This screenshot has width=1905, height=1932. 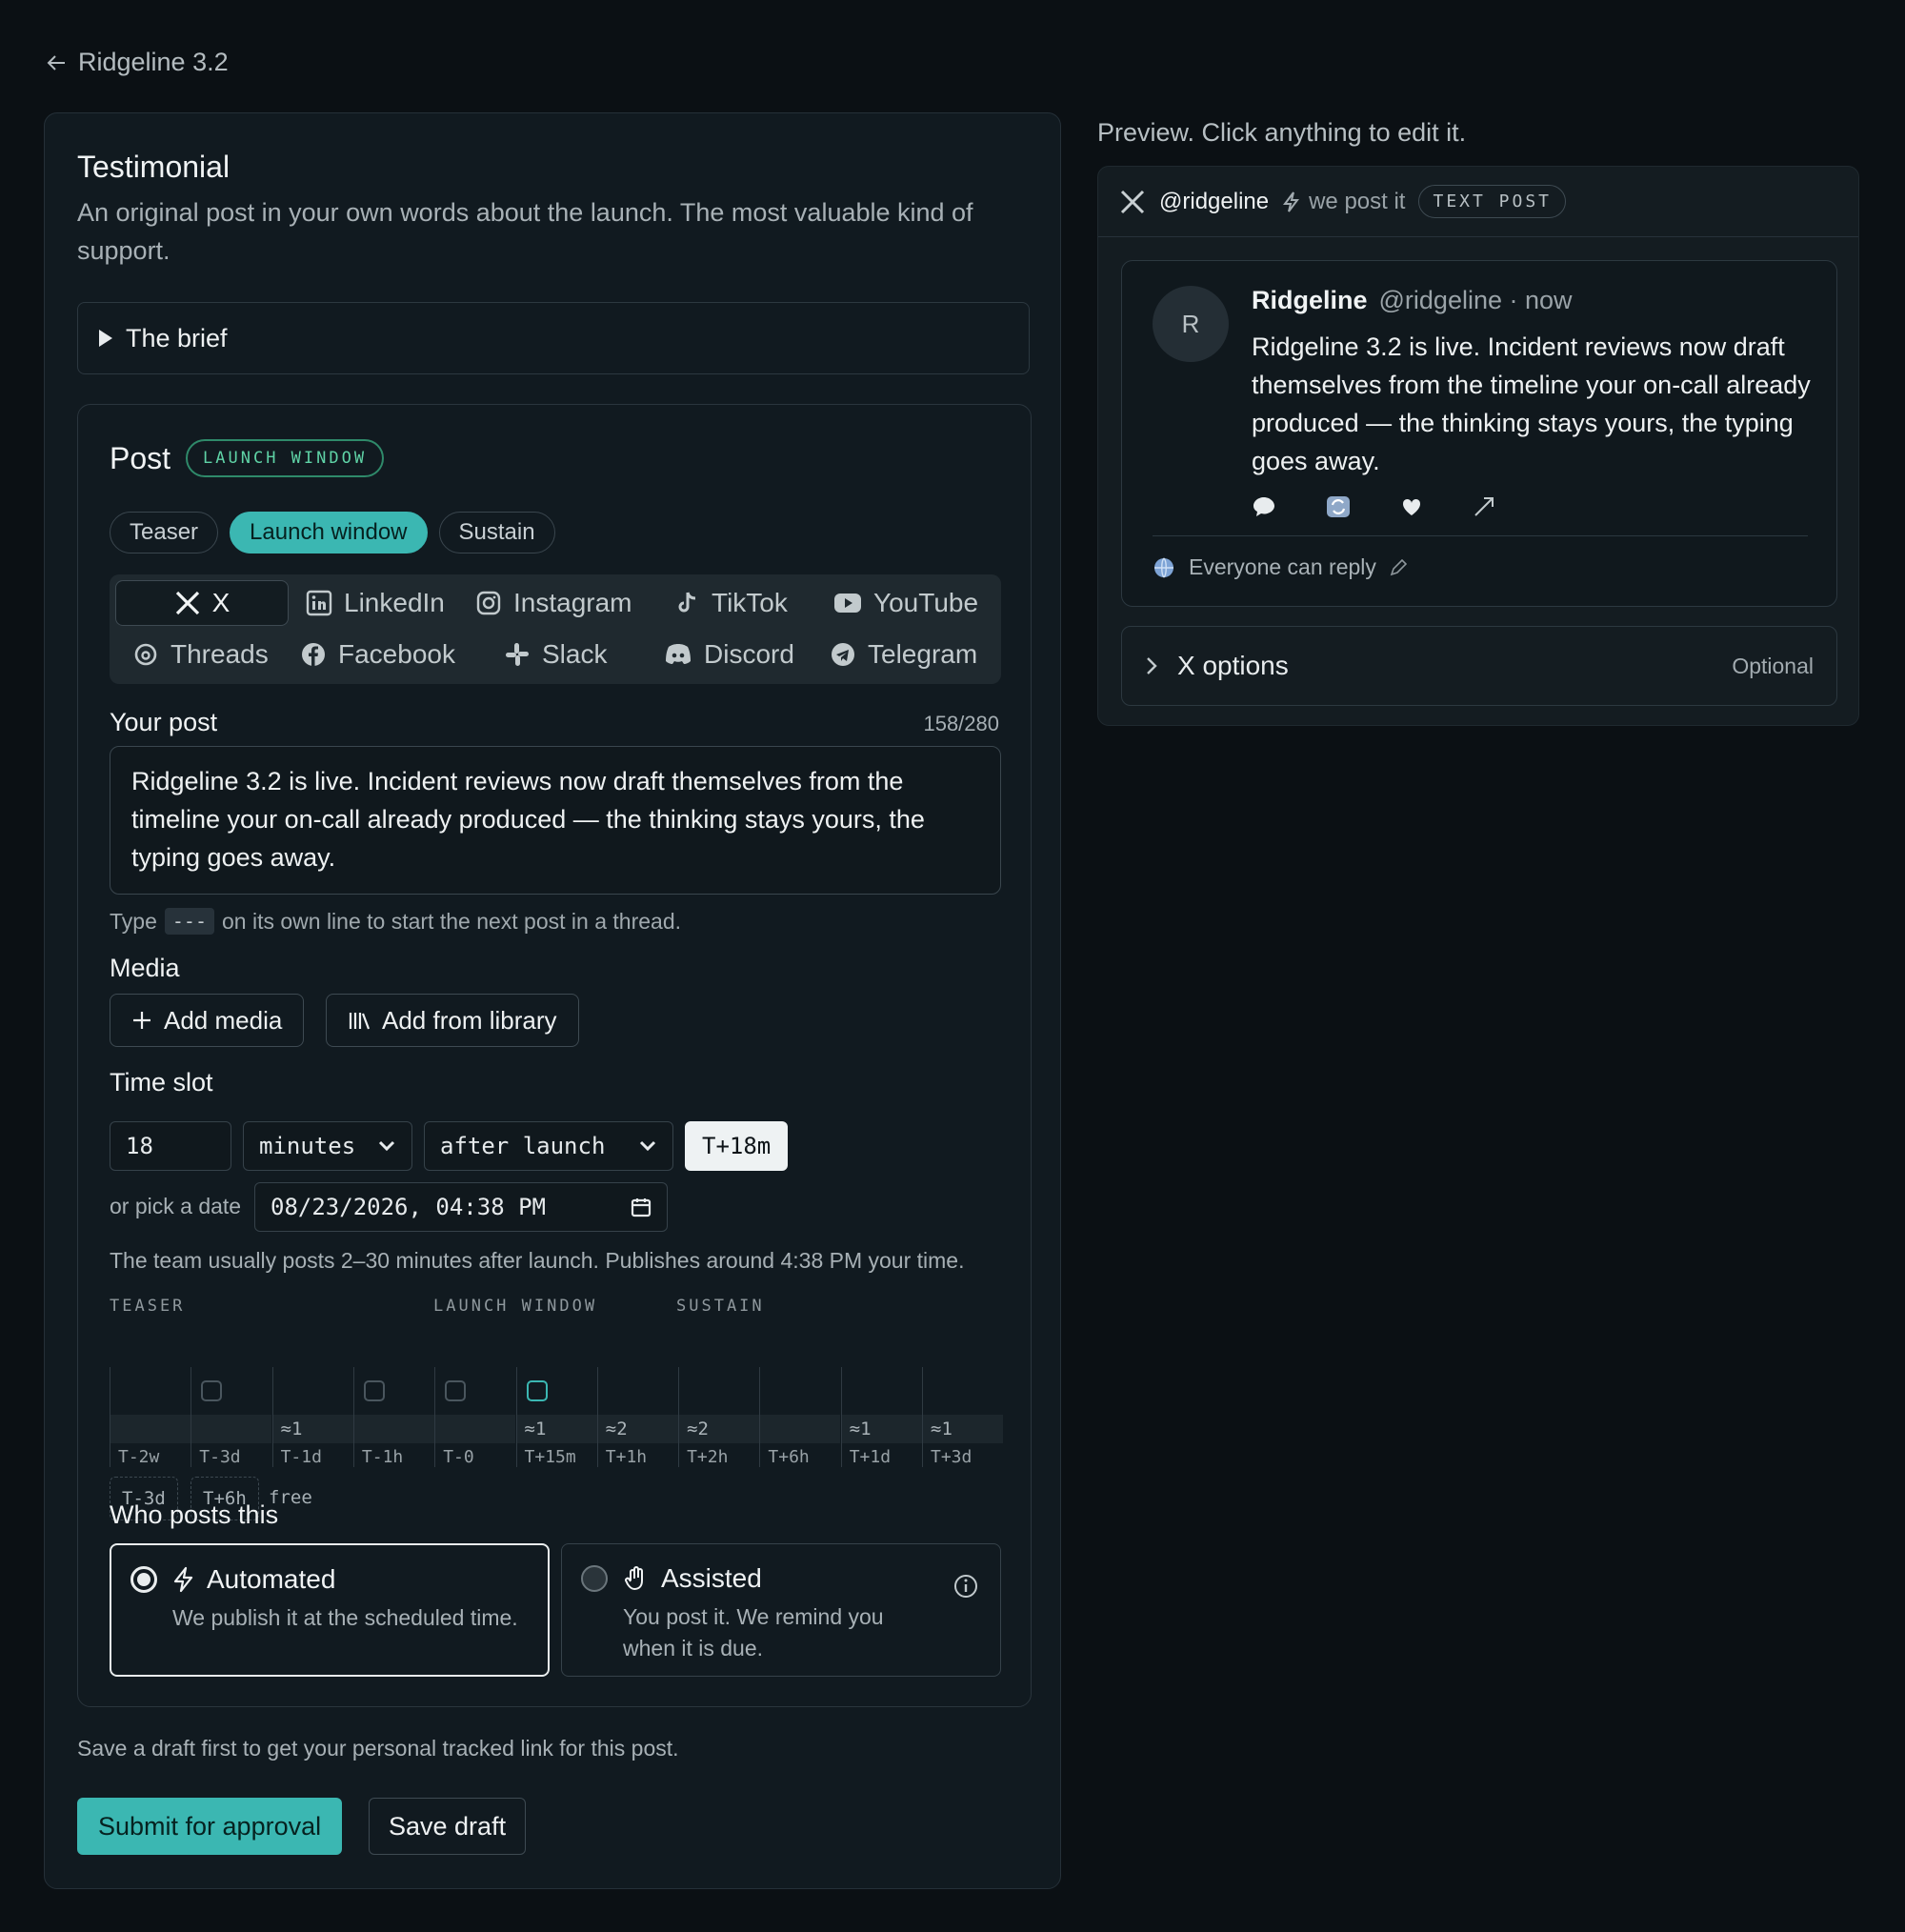 I want to click on platform-discord: Discord, so click(x=729, y=655).